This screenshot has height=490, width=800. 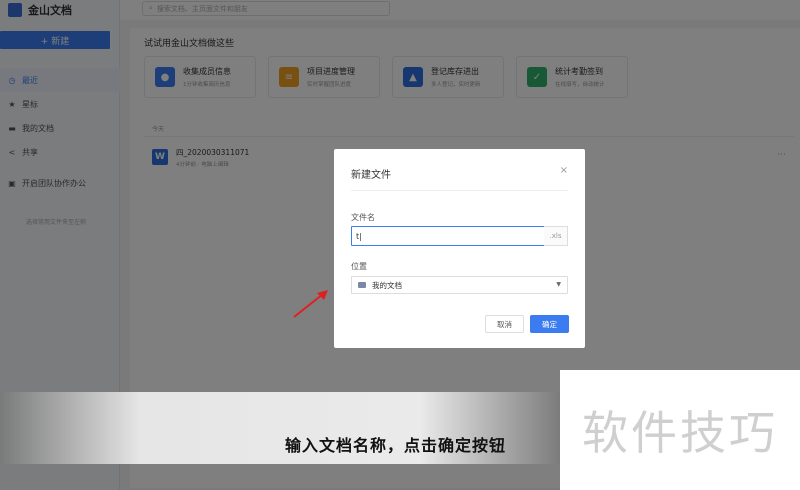 I want to click on annotation-arrow-icon, so click(x=310, y=304).